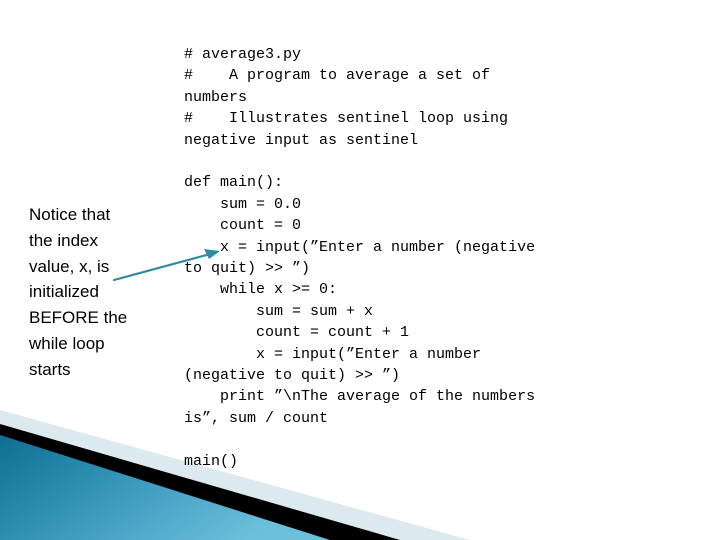 The width and height of the screenshot is (720, 540). What do you see at coordinates (69, 266) in the screenshot?
I see `annotation-line: value, x, is` at bounding box center [69, 266].